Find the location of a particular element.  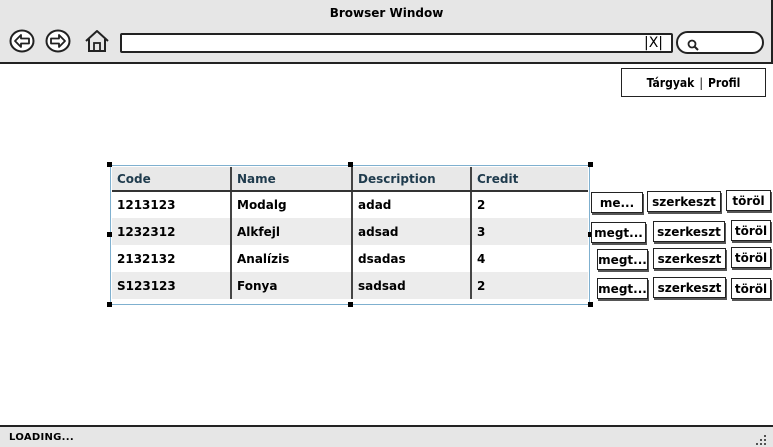

cell-credit: 3 is located at coordinates (529, 231).